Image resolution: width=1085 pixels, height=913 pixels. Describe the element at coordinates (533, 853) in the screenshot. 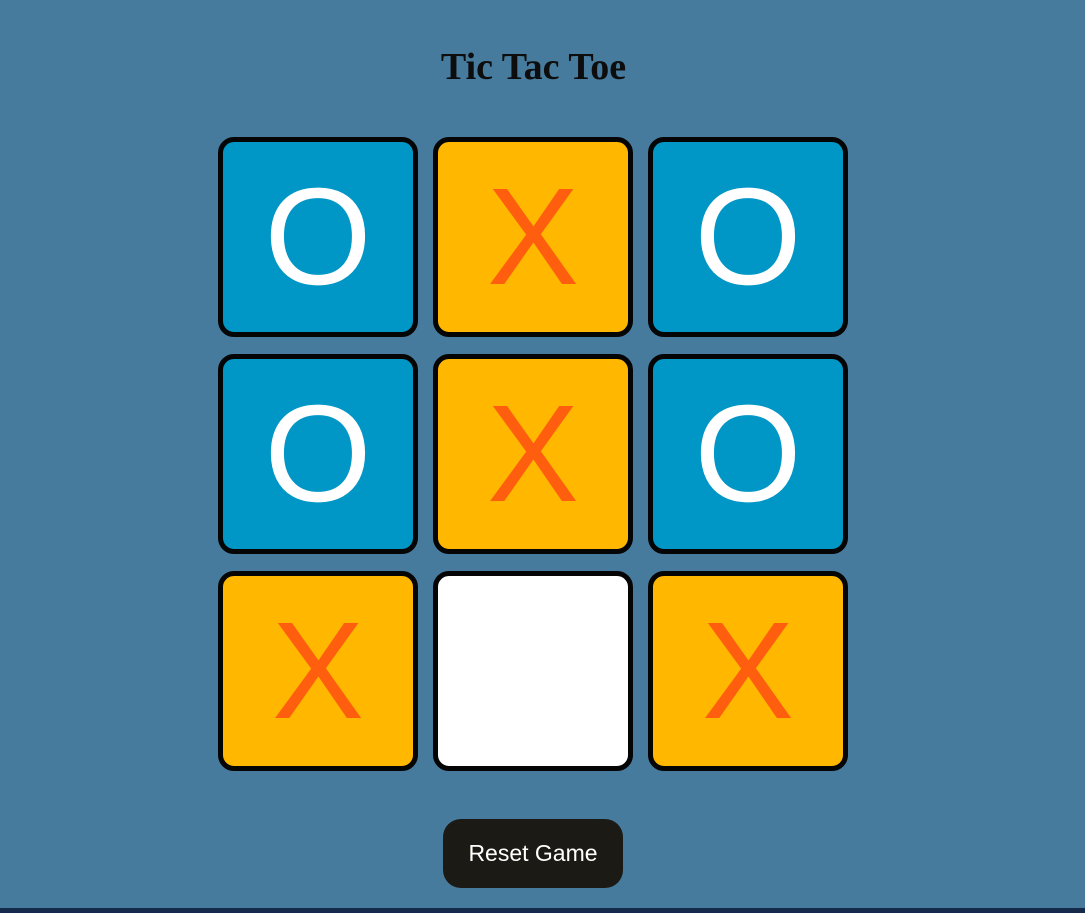

I see `reset-game-button: Reset Game` at that location.